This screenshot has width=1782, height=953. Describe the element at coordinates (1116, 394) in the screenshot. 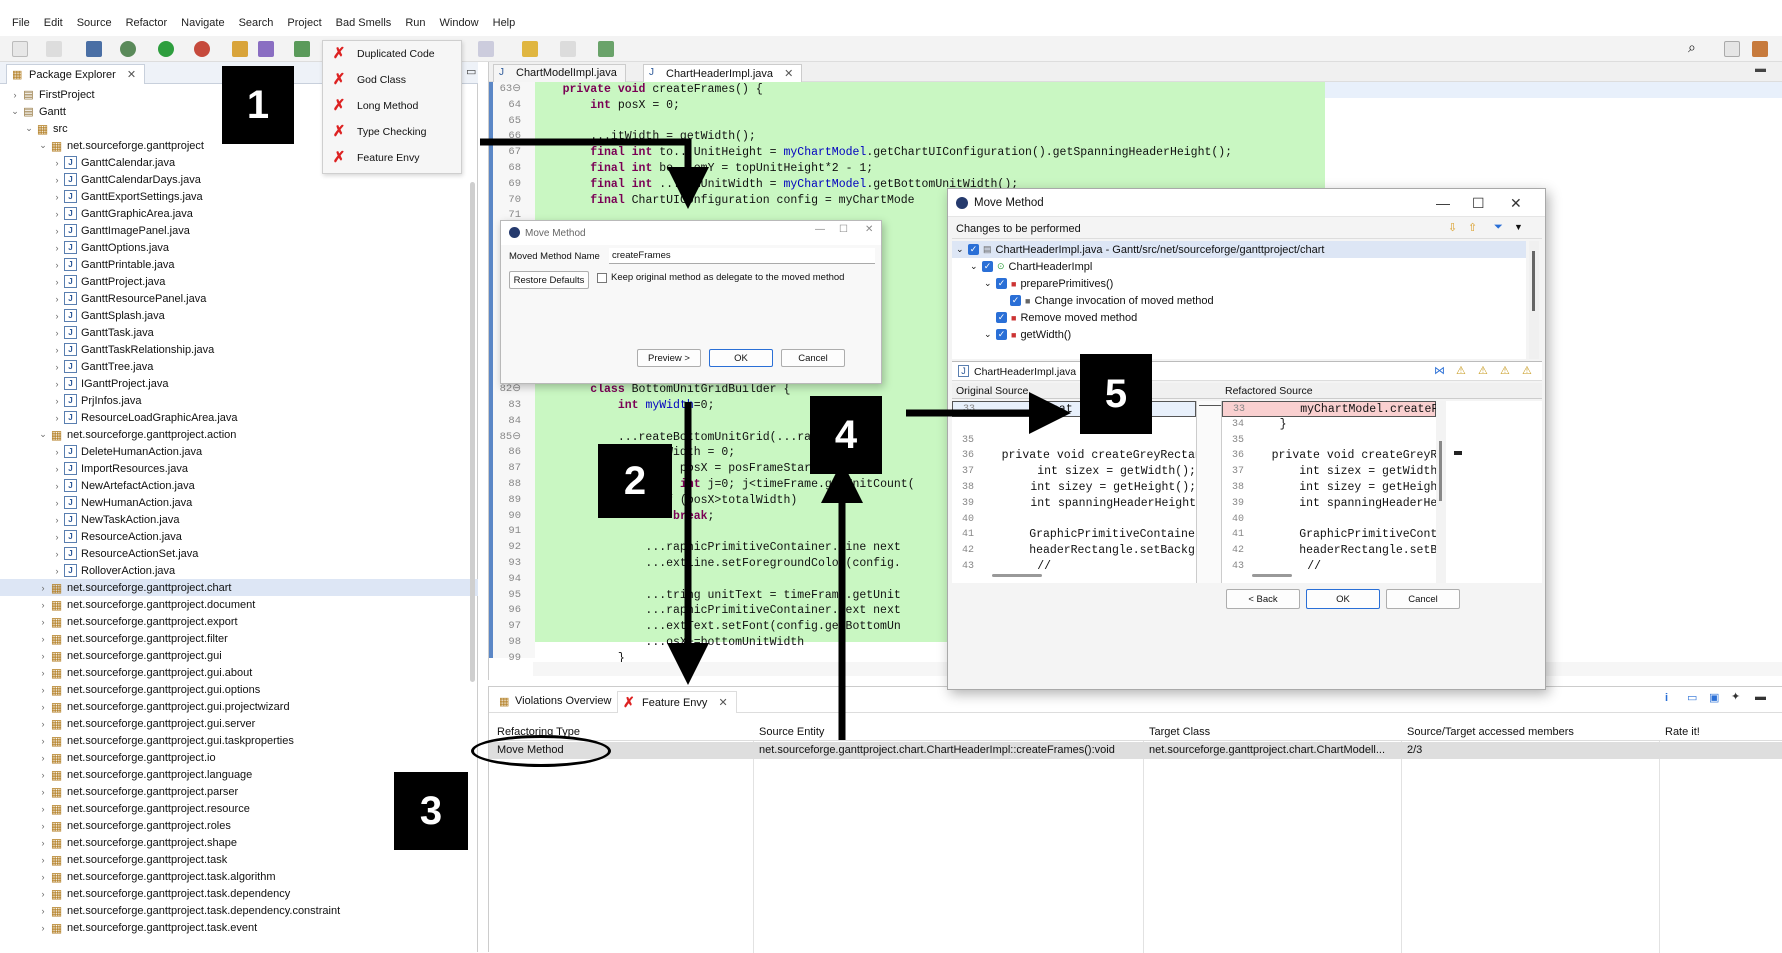

I see `annotation-badge-5: 5` at that location.